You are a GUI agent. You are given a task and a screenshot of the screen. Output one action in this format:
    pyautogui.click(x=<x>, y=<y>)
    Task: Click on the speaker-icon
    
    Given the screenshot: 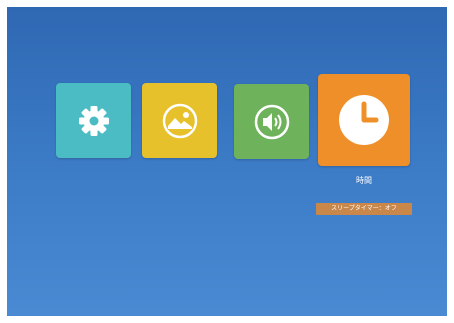 What is the action you would take?
    pyautogui.click(x=271, y=121)
    